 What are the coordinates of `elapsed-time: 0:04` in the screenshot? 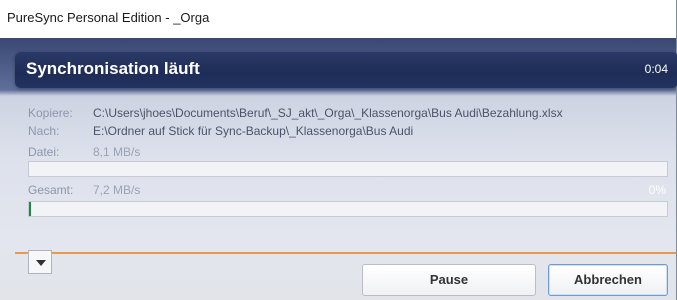 It's located at (656, 69).